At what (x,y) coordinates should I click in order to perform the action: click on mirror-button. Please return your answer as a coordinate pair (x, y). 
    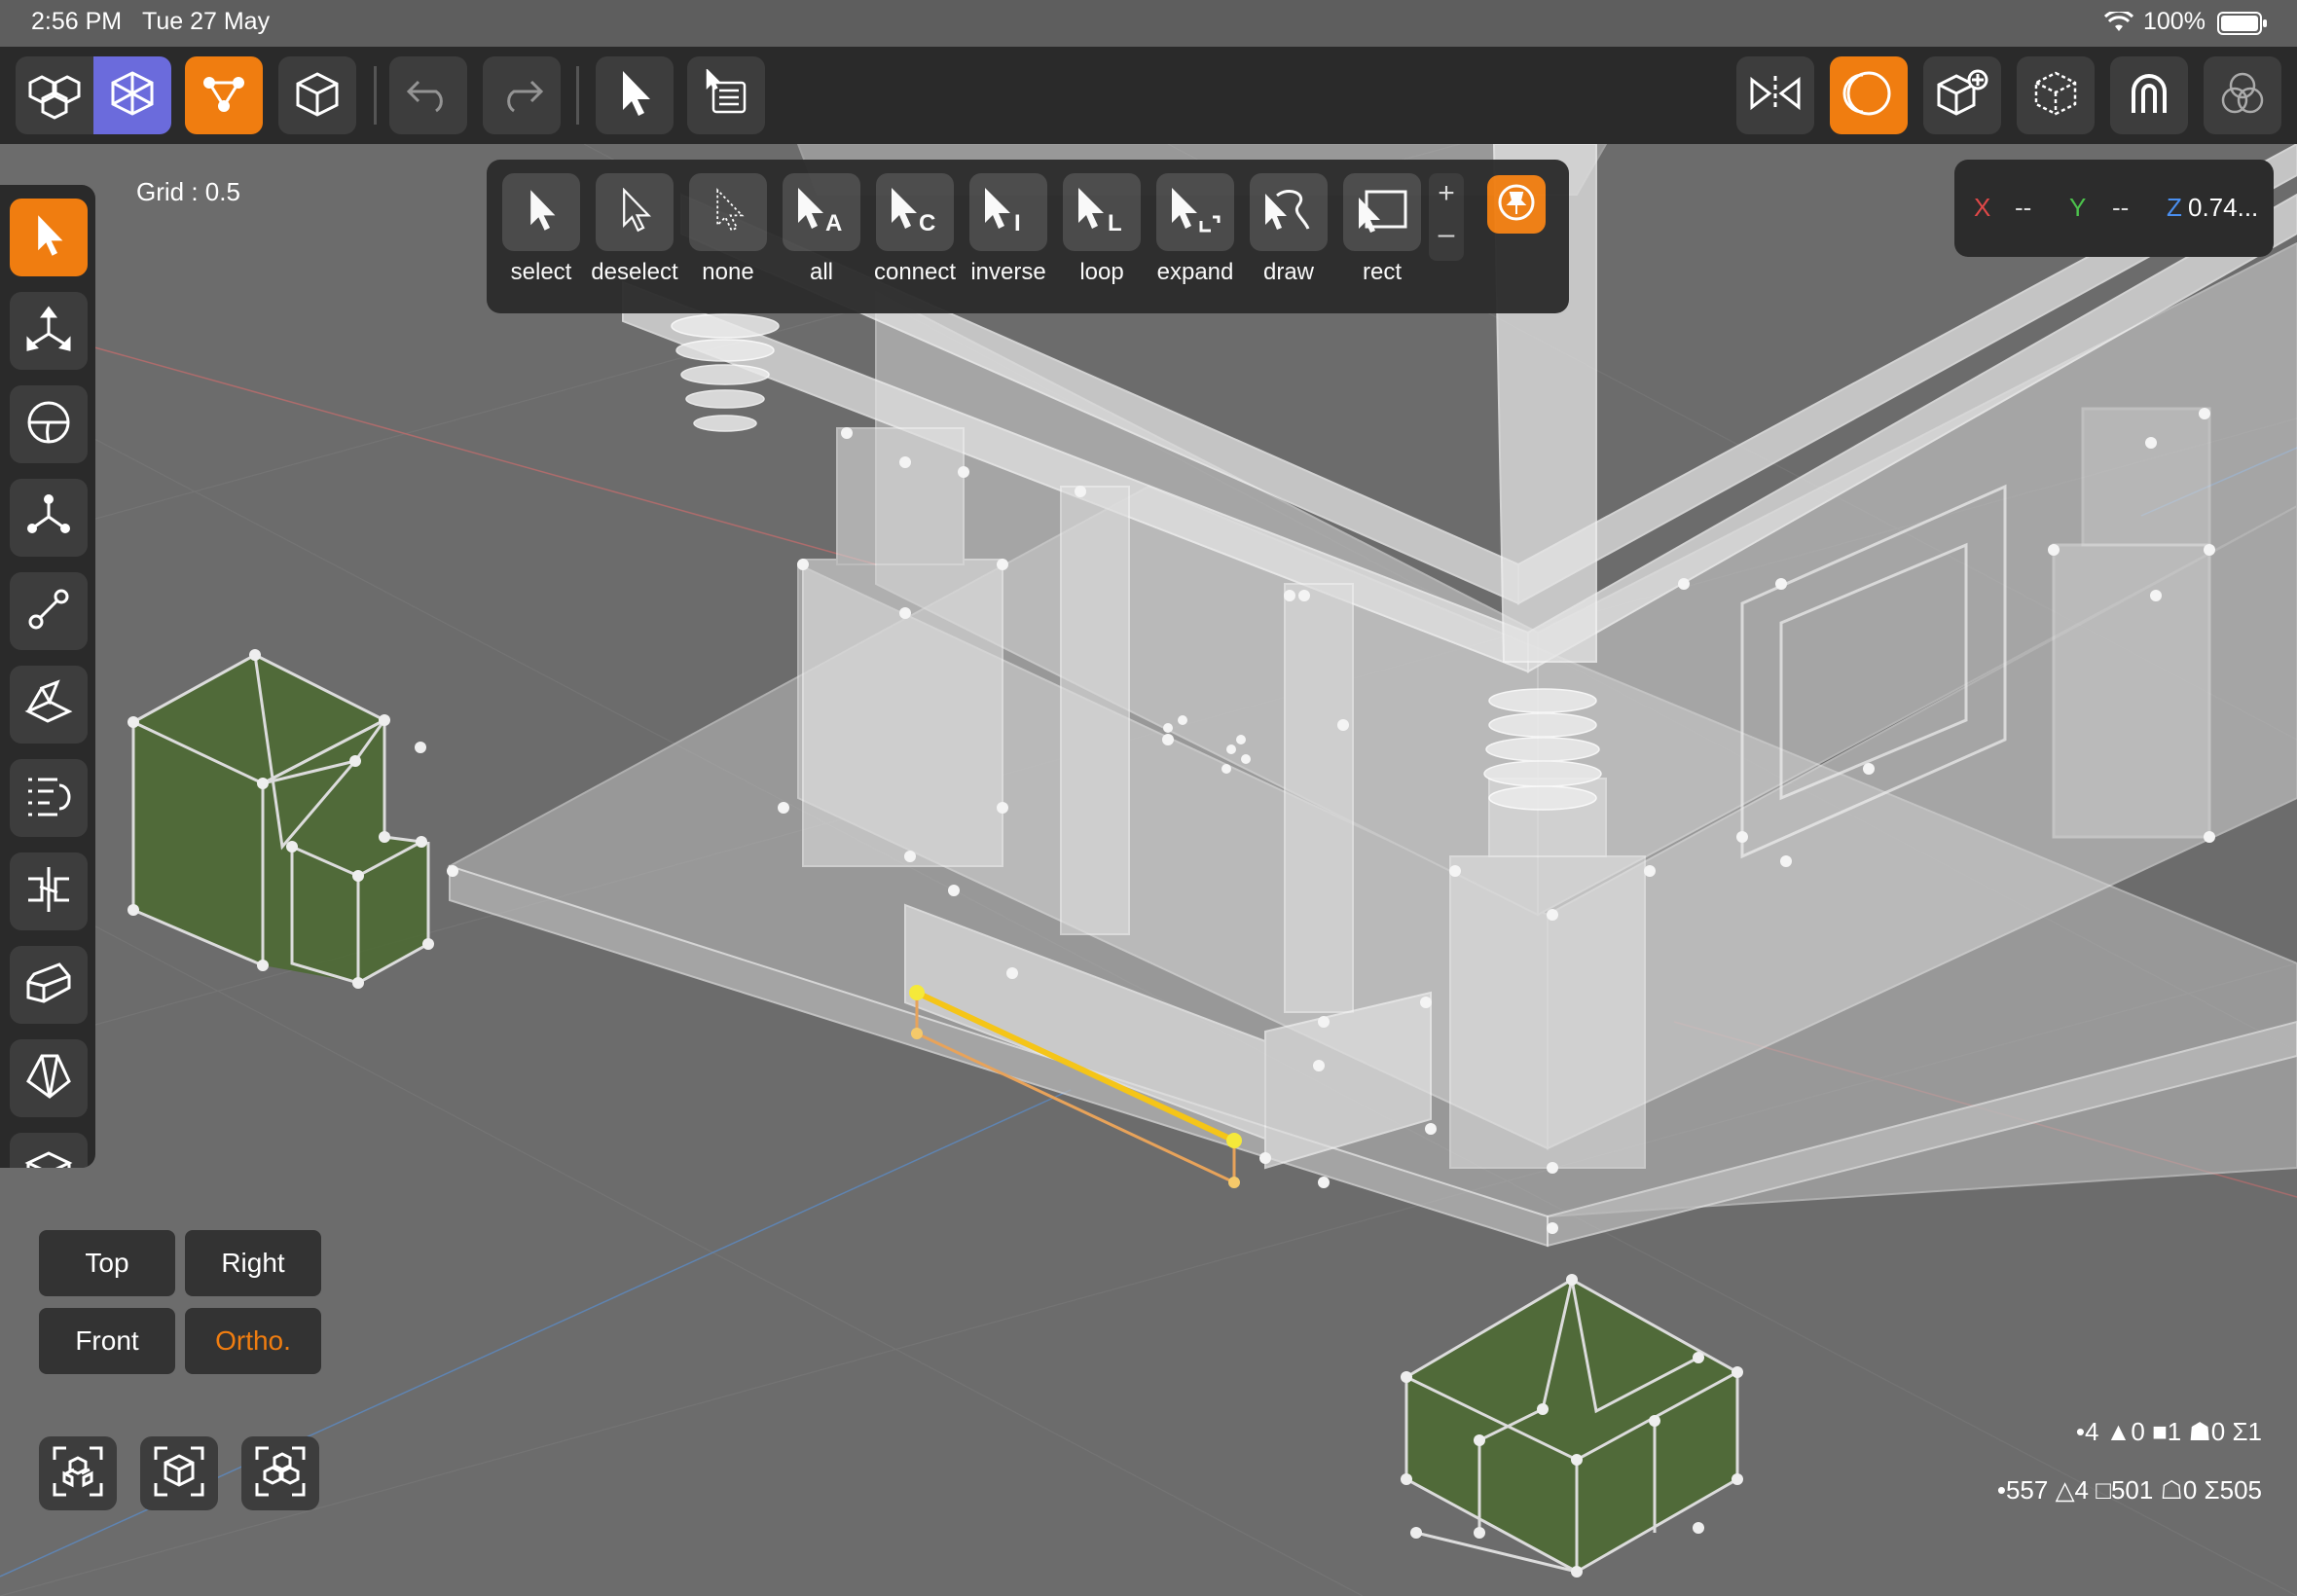
    Looking at the image, I should click on (1775, 95).